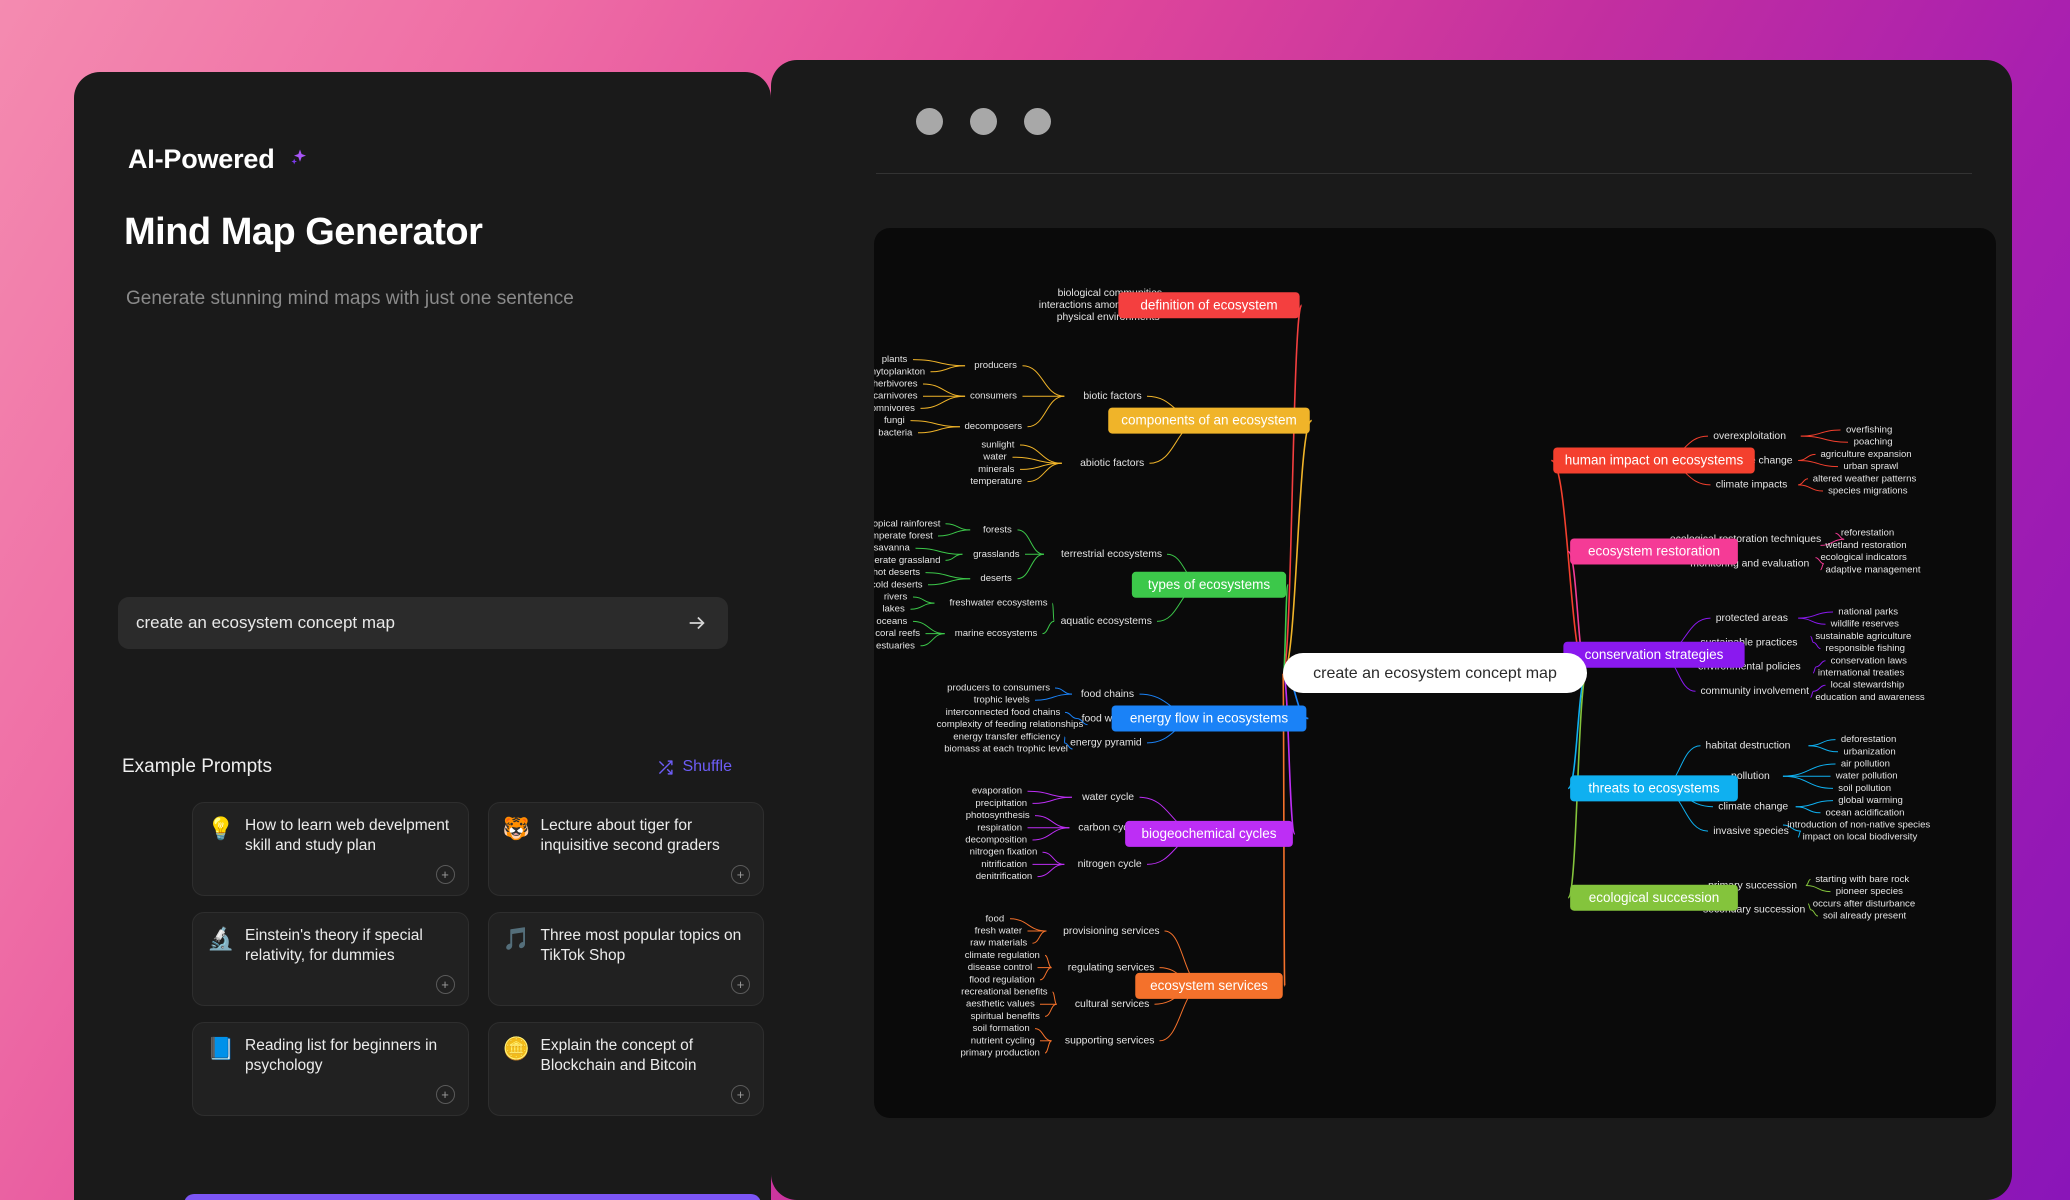  I want to click on mindmap-node-label: air pollution, so click(1865, 764).